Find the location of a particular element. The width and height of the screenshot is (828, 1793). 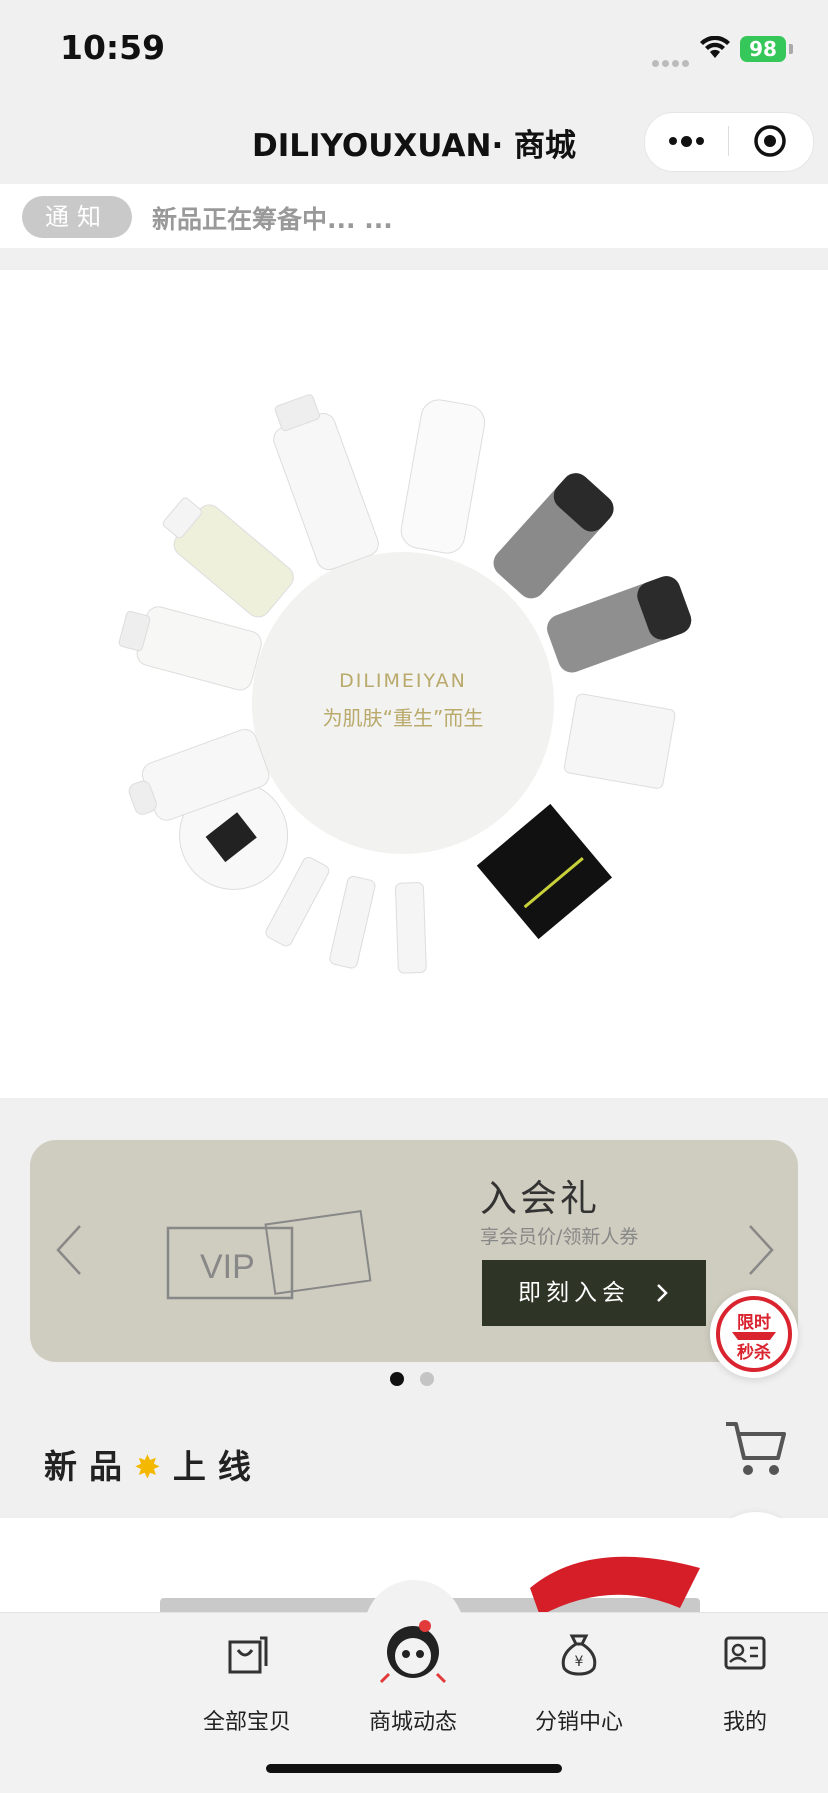

carousel-dot is located at coordinates (427, 1379).